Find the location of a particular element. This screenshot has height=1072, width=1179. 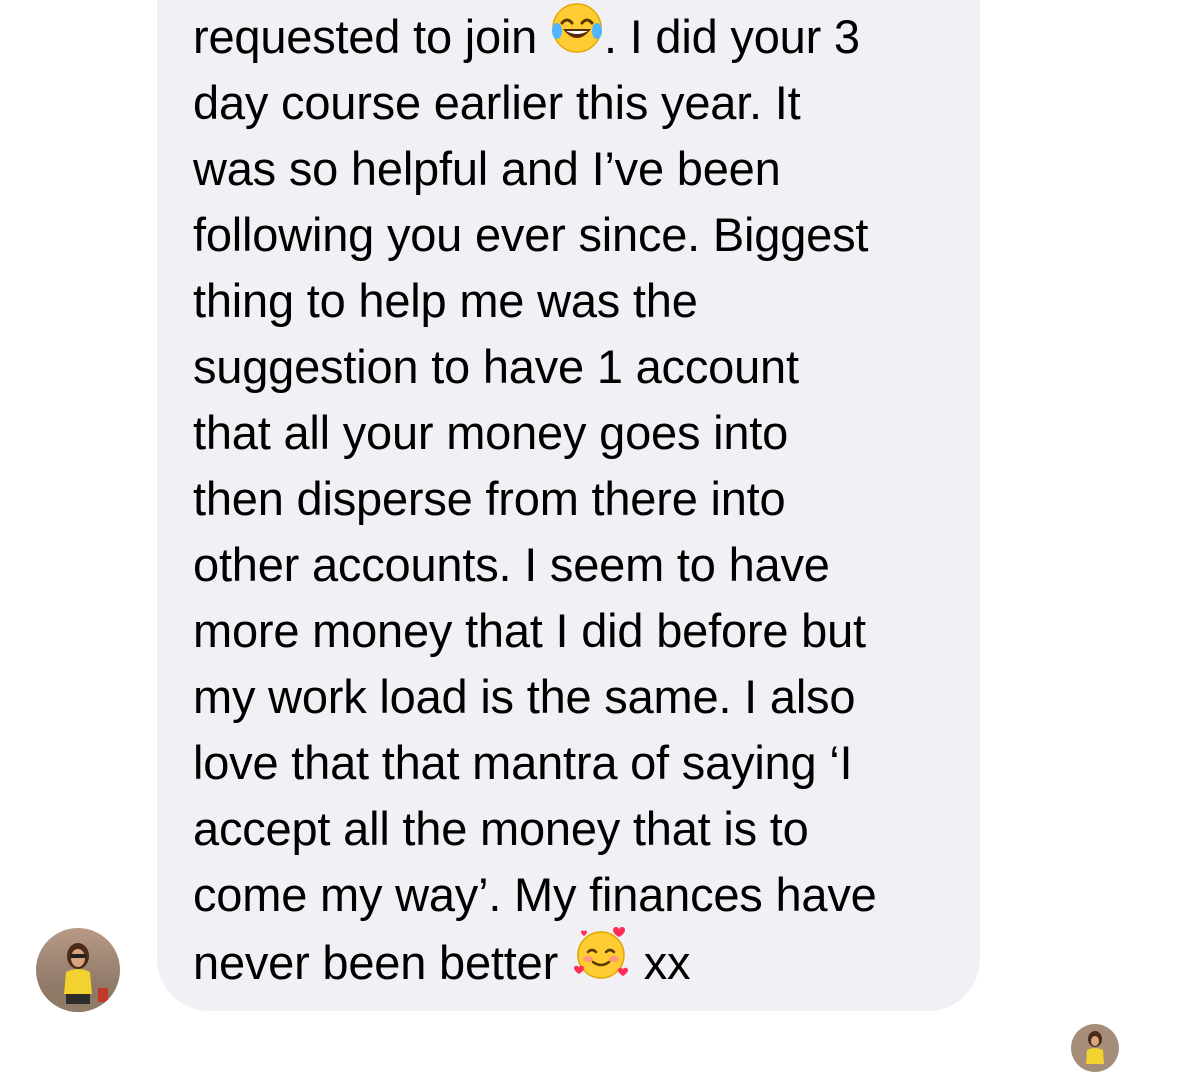

sender-avatar is located at coordinates (78, 970).